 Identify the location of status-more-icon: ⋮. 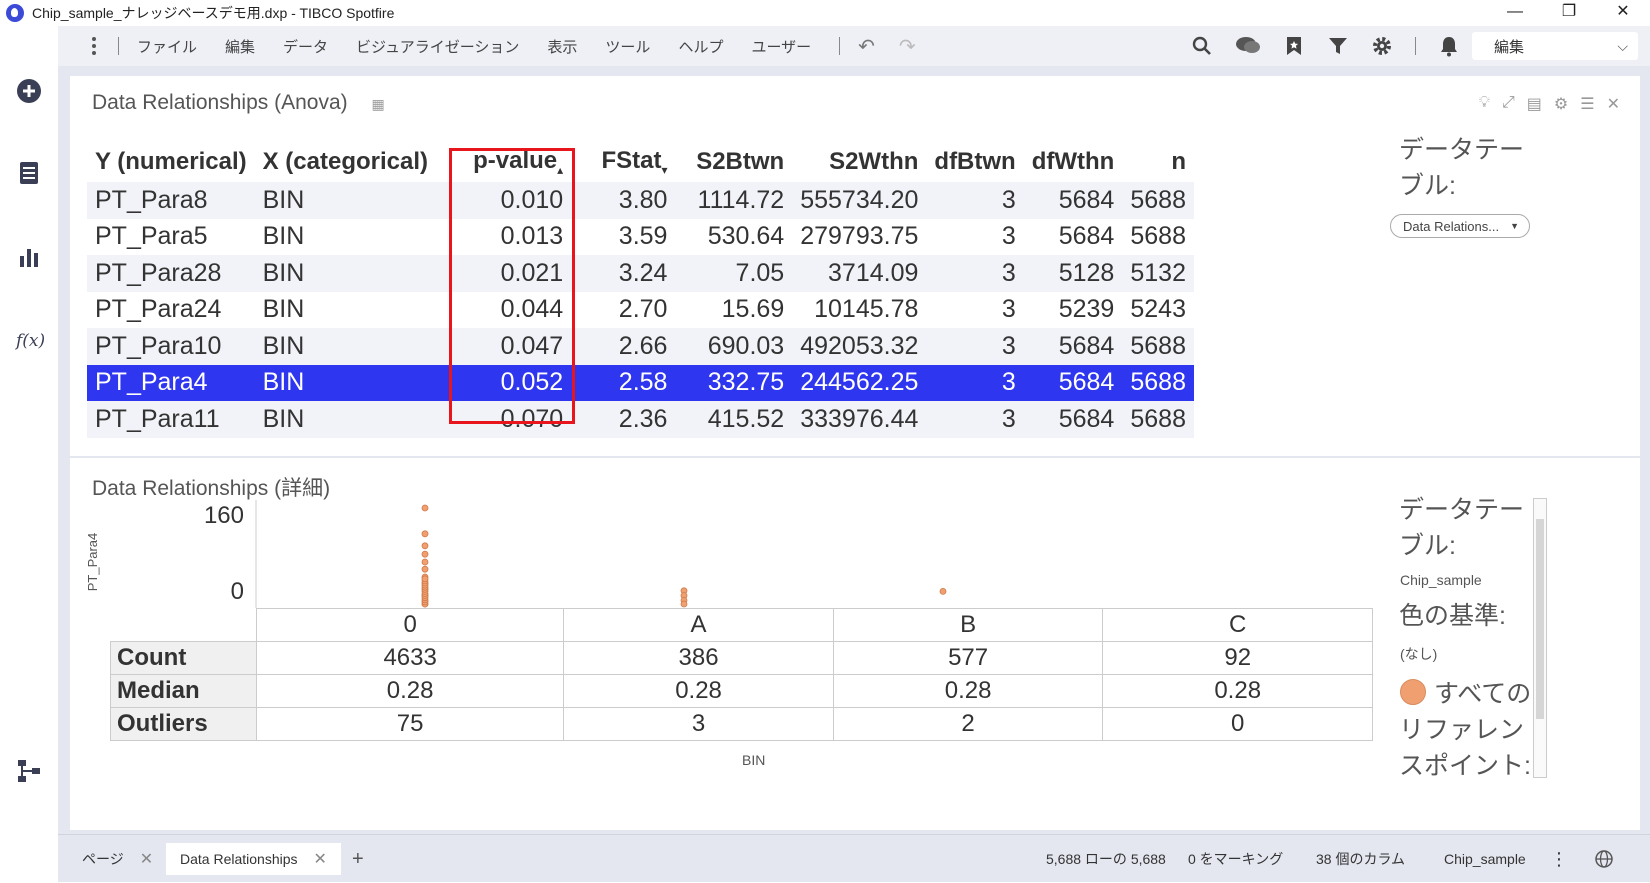
(1559, 859).